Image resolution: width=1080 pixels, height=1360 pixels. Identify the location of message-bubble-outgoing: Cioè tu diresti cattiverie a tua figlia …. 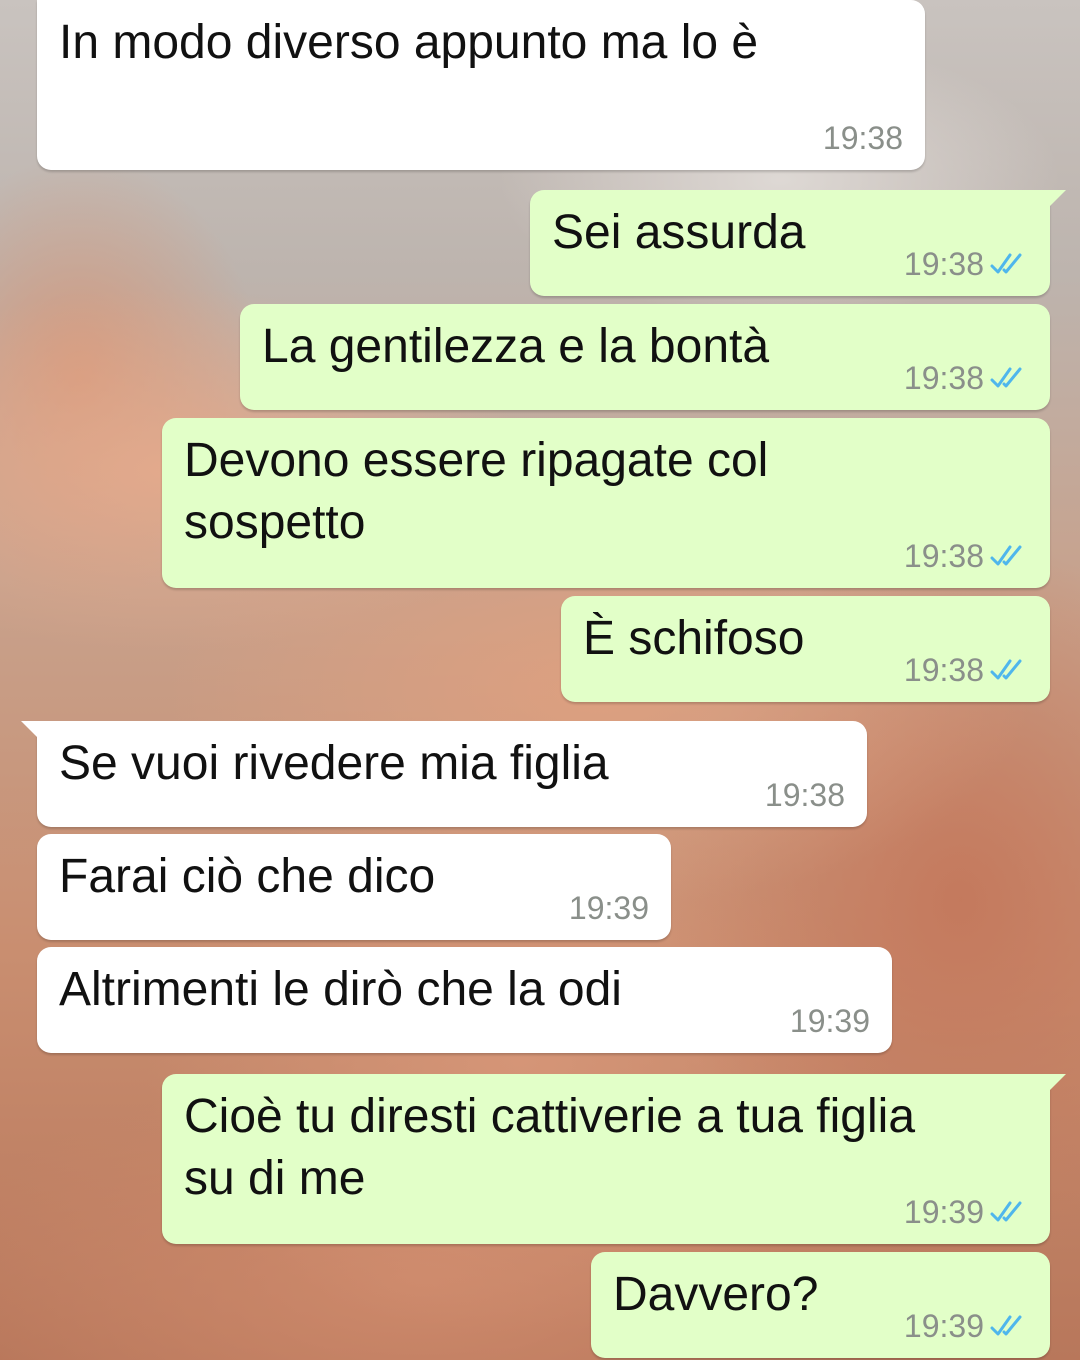
(614, 1159).